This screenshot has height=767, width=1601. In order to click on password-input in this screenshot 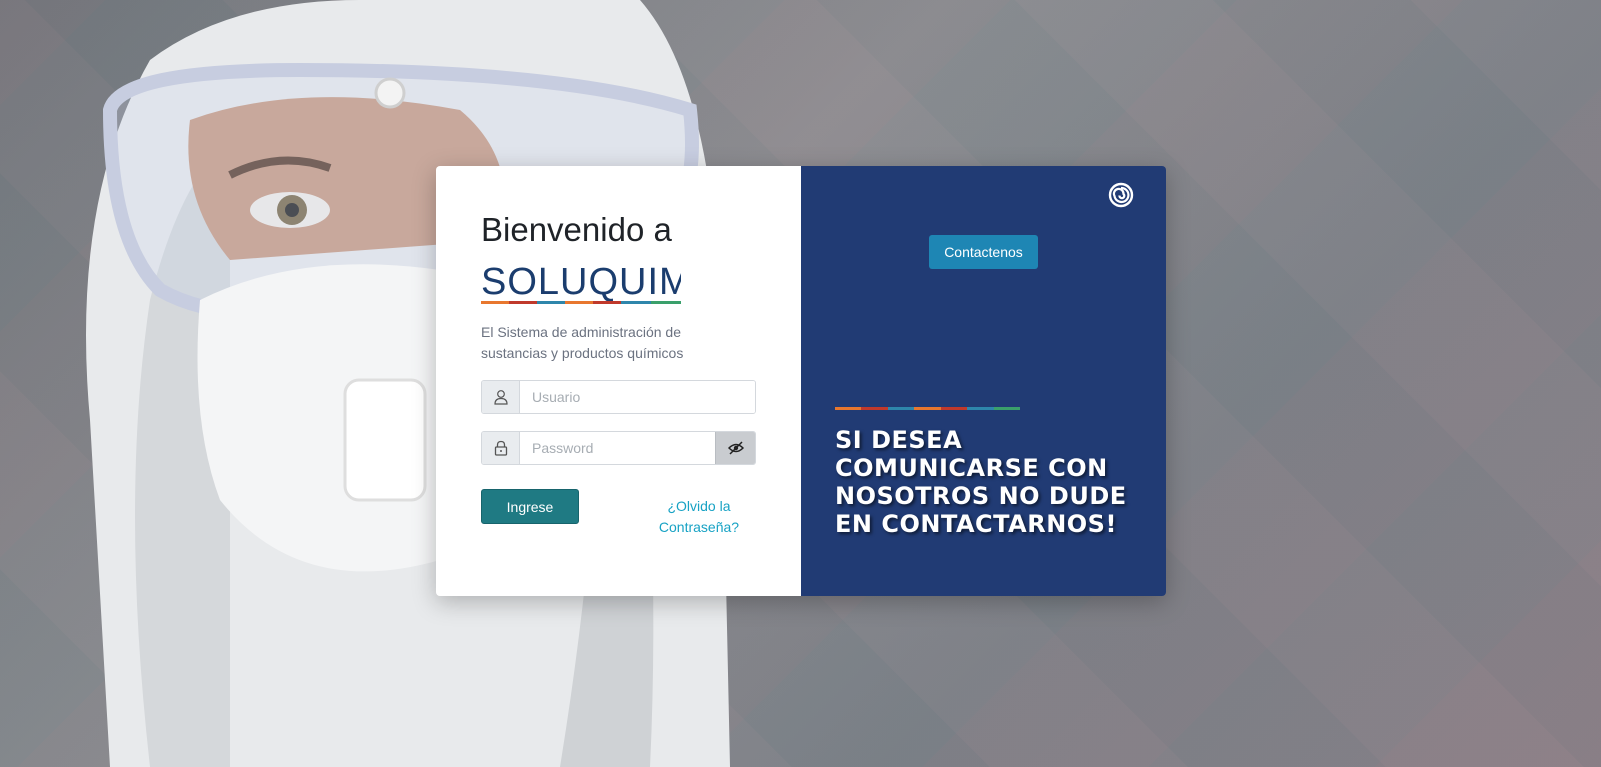, I will do `click(617, 448)`.